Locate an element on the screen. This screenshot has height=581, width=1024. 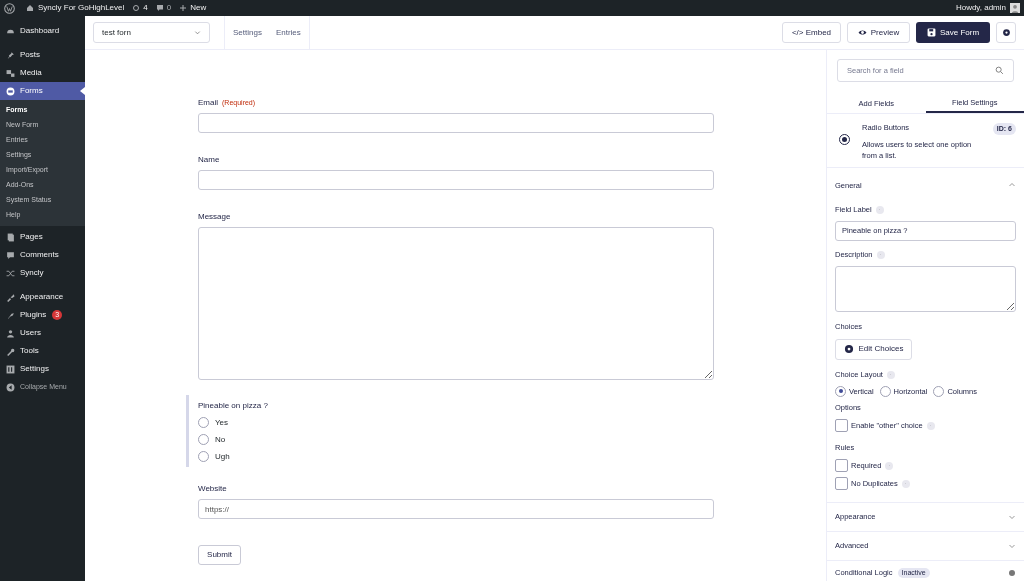
field-label: Pineable on pizza ? is located at coordinates (233, 406).